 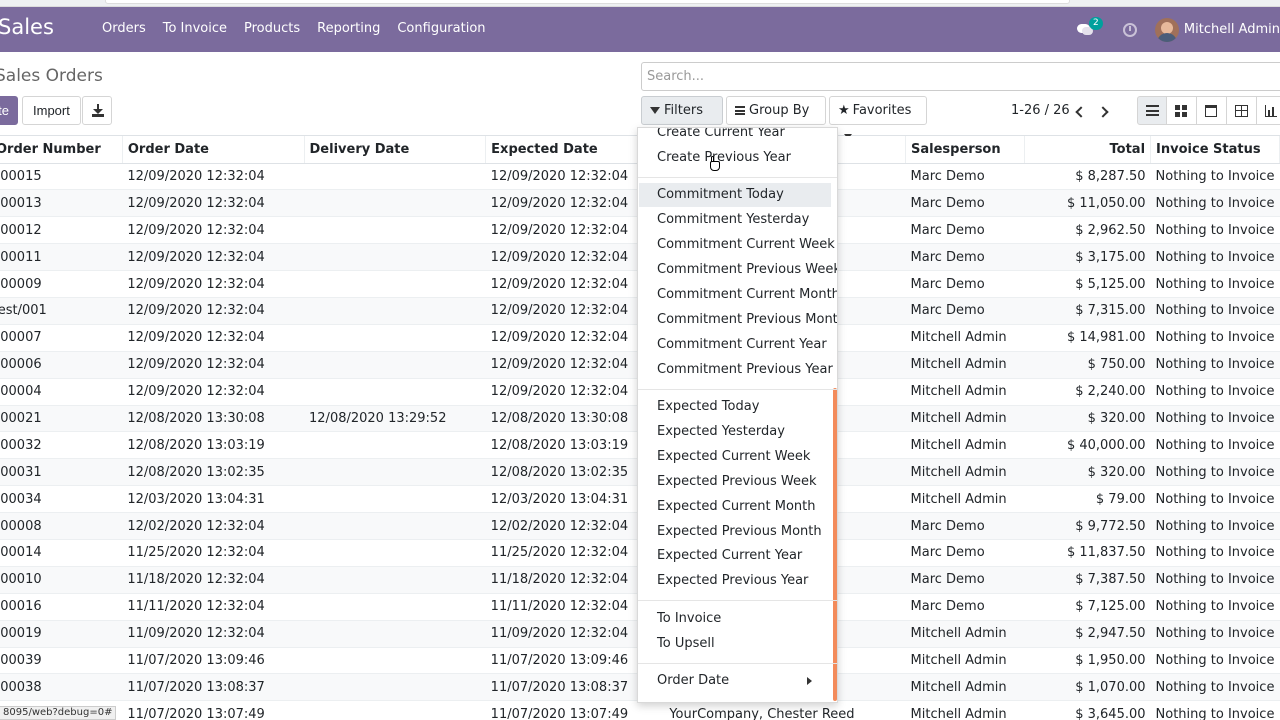 I want to click on table-cell: 11/07/2020 13:08:37, so click(x=213, y=687).